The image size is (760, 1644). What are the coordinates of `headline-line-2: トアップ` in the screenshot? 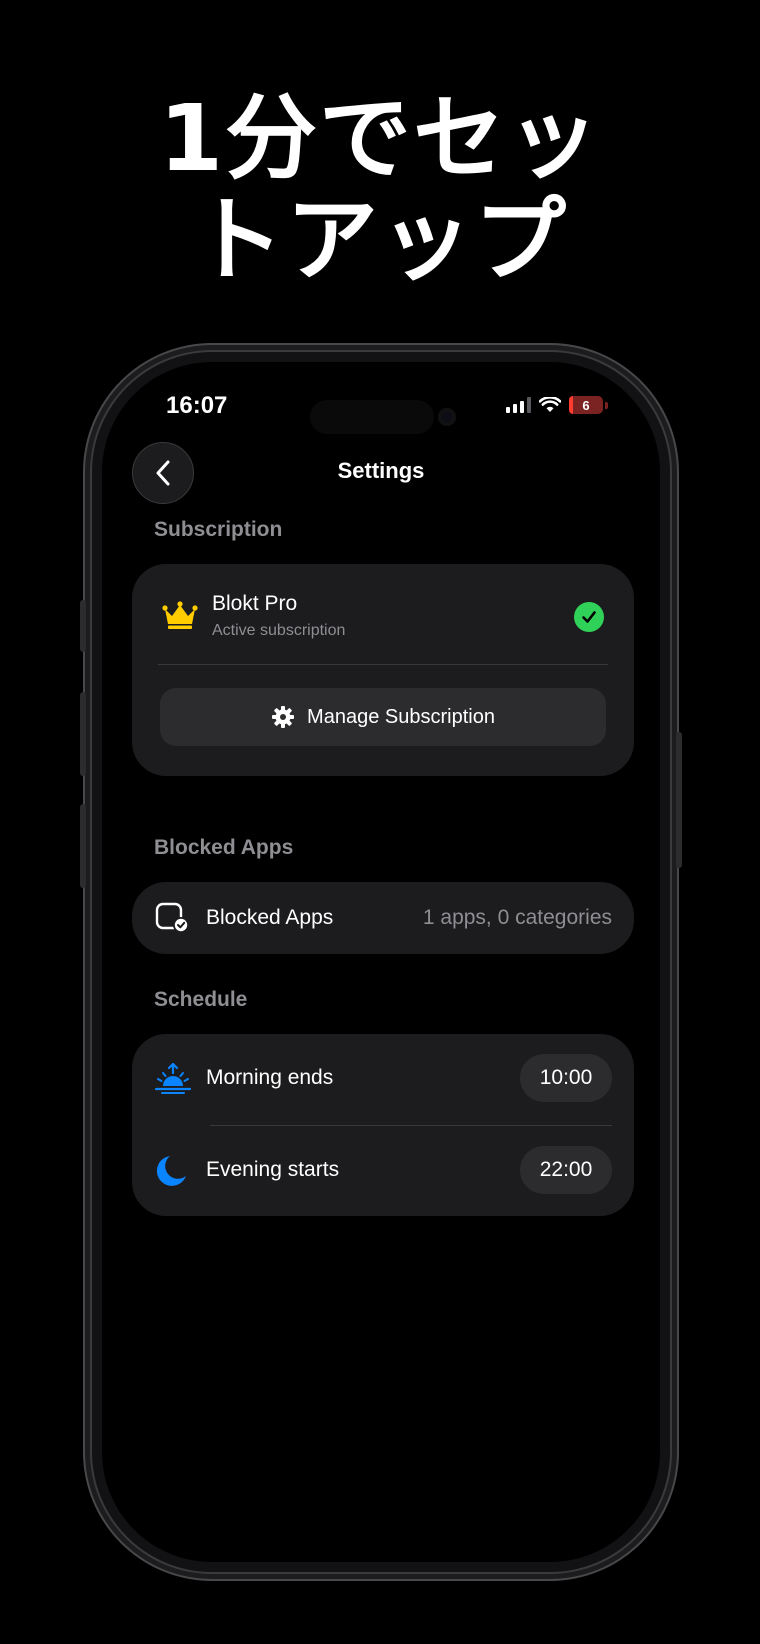 It's located at (379, 240).